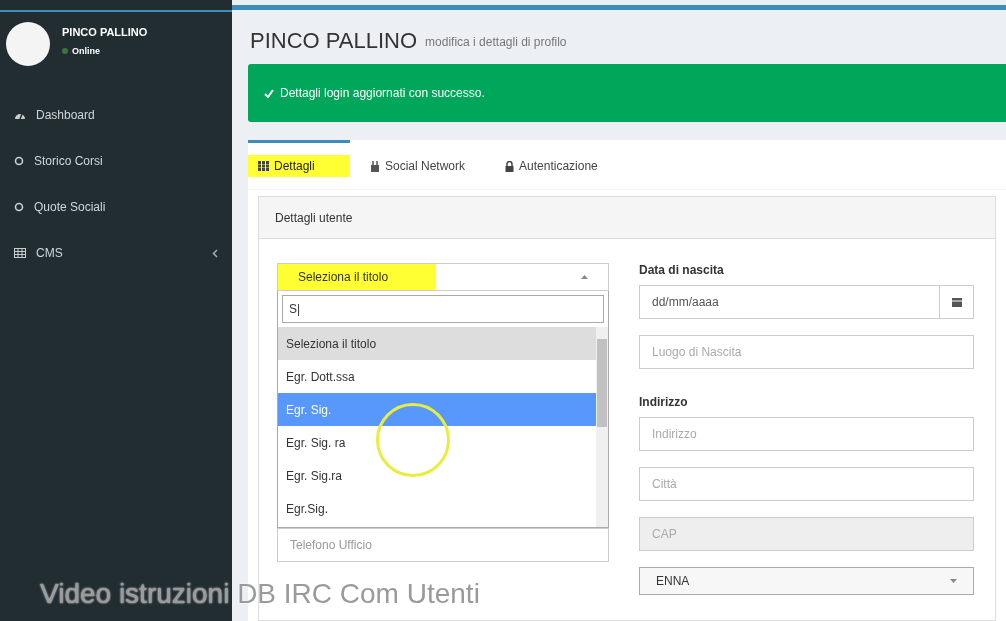 The width and height of the screenshot is (1006, 621). What do you see at coordinates (260, 594) in the screenshot?
I see `video-caption: Video istruzioni DB IRC Com Utenti` at bounding box center [260, 594].